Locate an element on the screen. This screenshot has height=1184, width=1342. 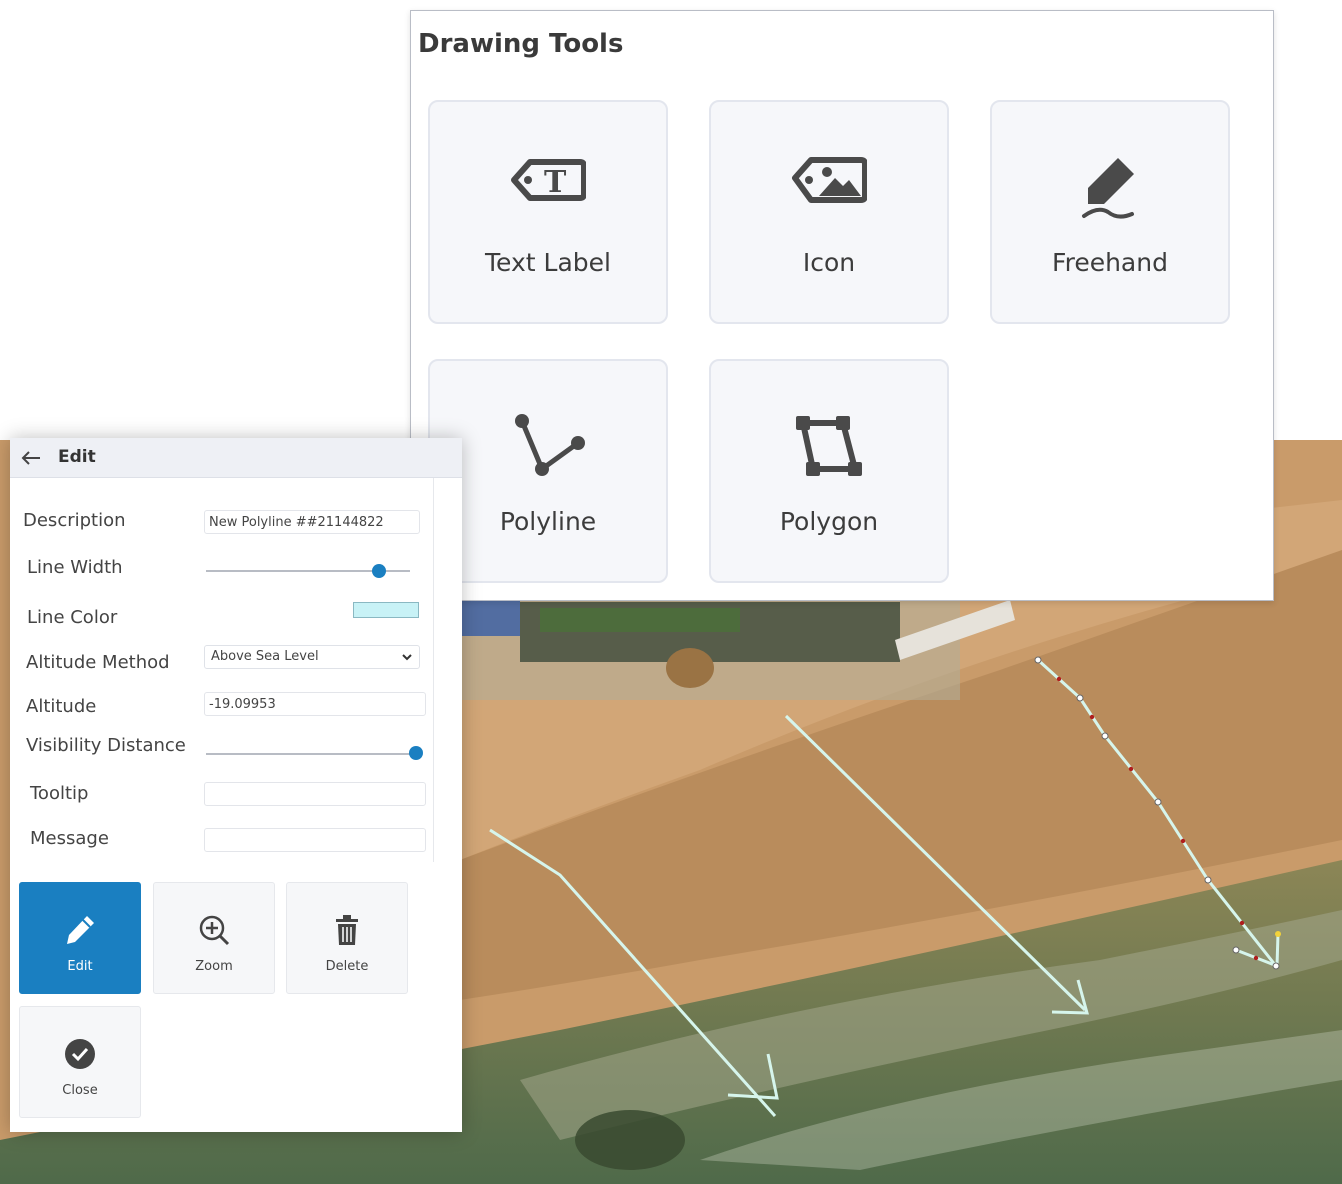
check-circle-icon is located at coordinates (80, 1054).